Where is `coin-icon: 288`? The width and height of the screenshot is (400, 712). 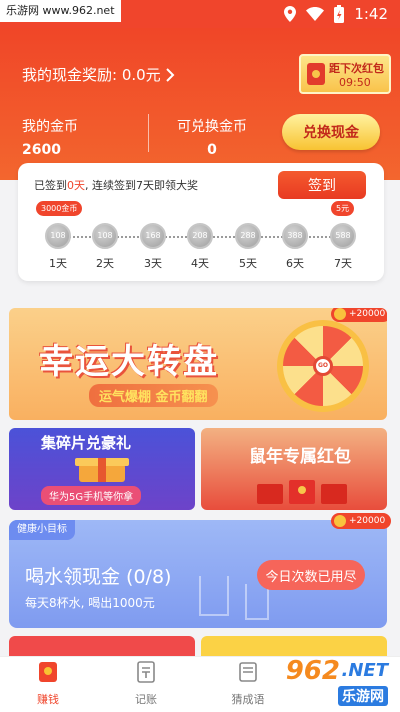 coin-icon: 288 is located at coordinates (248, 236).